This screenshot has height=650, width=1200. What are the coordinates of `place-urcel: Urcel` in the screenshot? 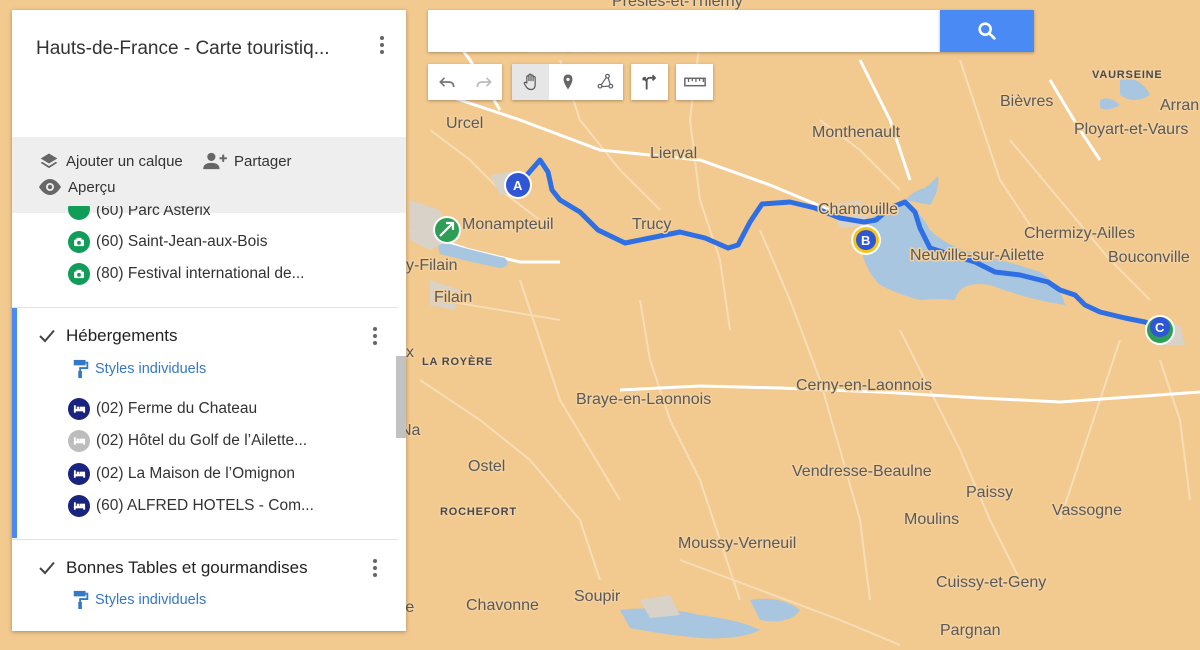 It's located at (464, 123).